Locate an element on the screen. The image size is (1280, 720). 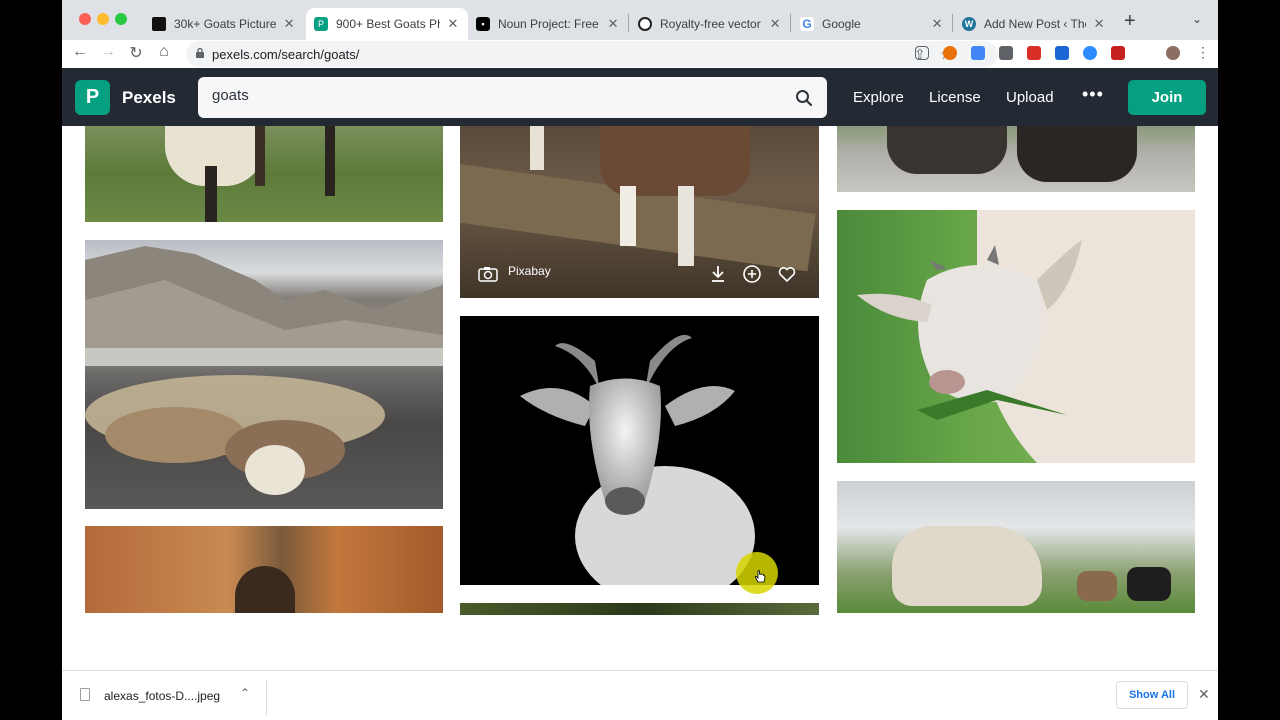
tab-label: 30k+ Goats Pictures | is located at coordinates (225, 24).